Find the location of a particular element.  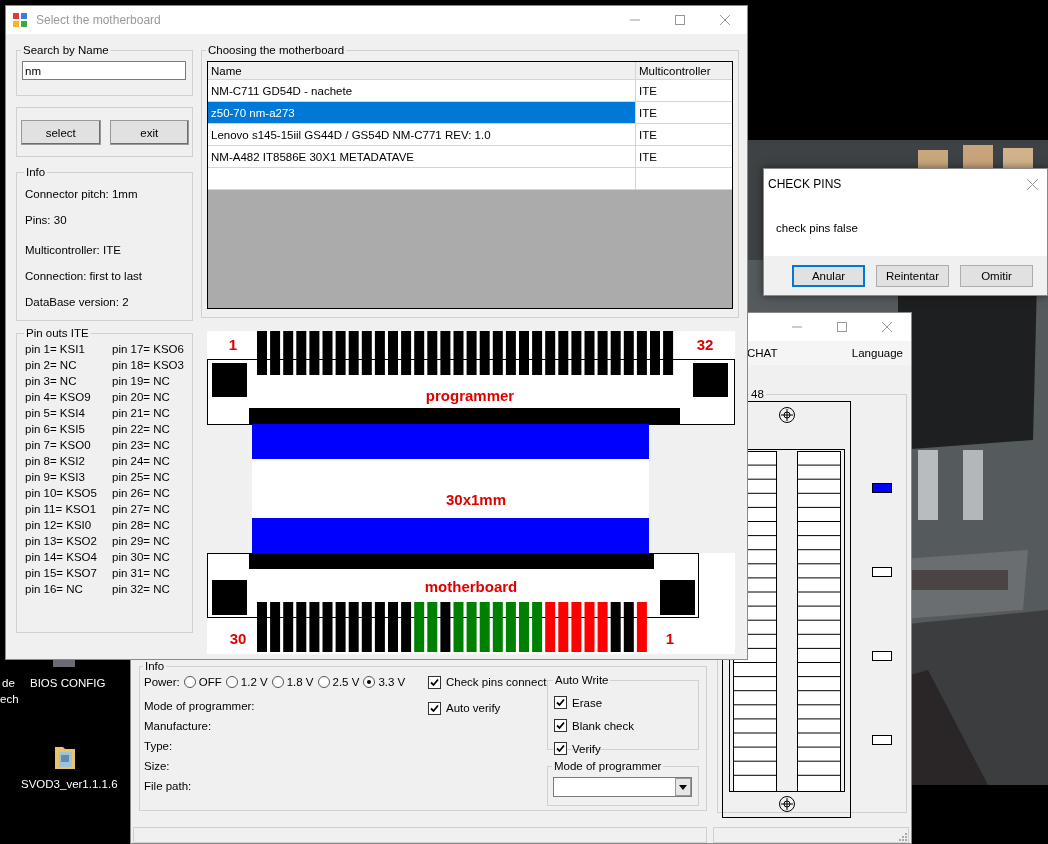

menu-item: Language is located at coordinates (877, 353).